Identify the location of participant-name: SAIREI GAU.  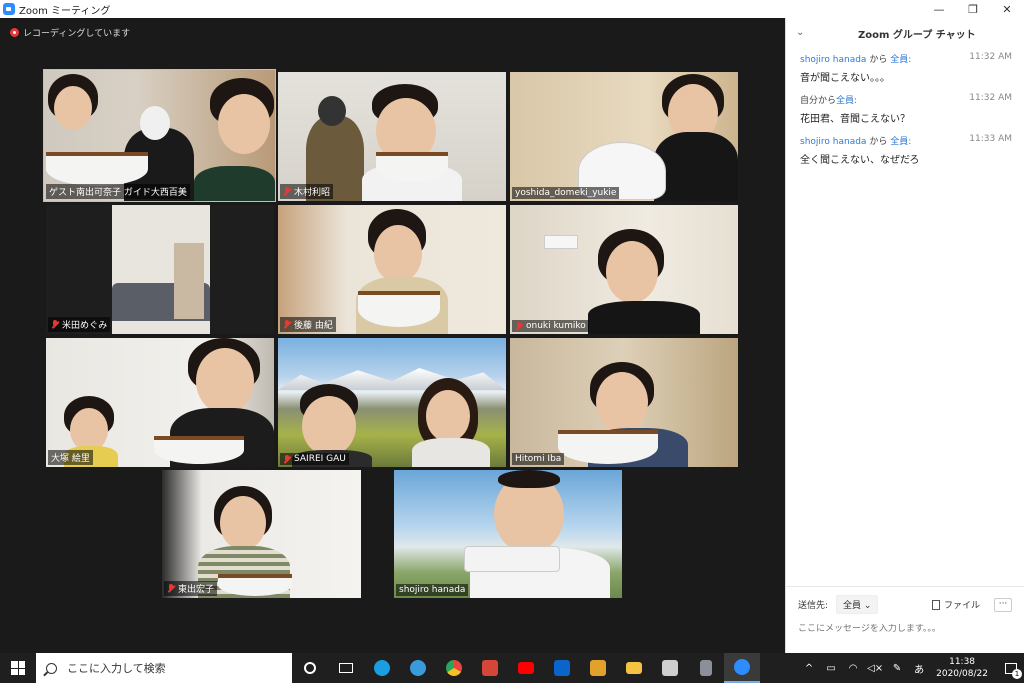
(314, 459).